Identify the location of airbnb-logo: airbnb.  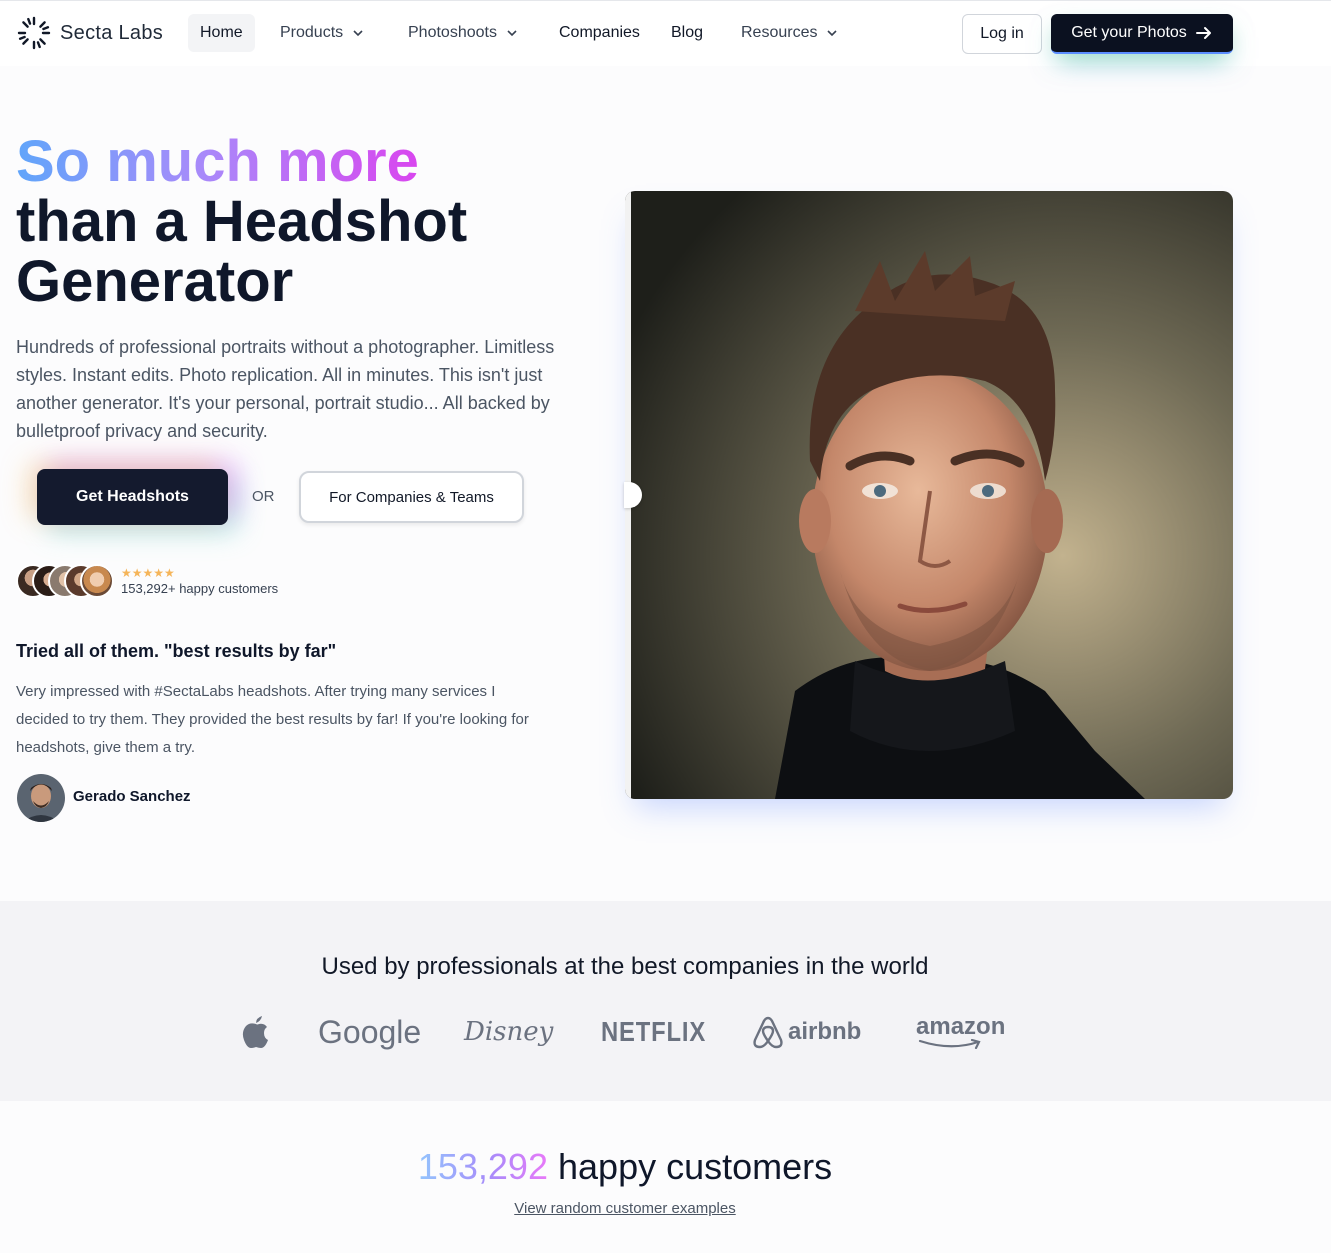
(806, 1032).